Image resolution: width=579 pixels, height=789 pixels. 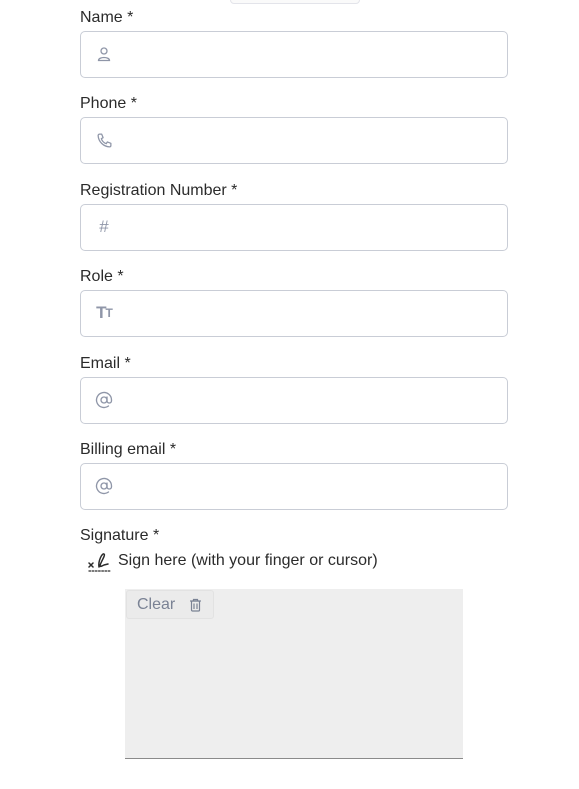 What do you see at coordinates (120, 535) in the screenshot?
I see `signature-label: Signature *` at bounding box center [120, 535].